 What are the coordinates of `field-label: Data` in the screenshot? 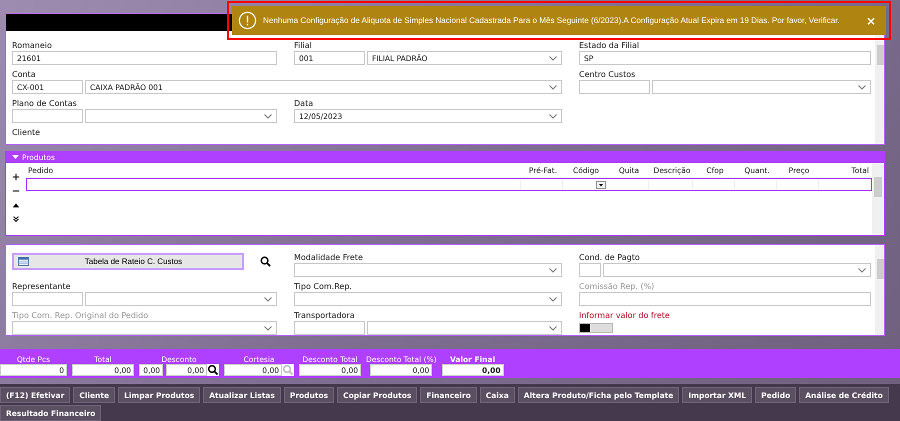 It's located at (304, 103).